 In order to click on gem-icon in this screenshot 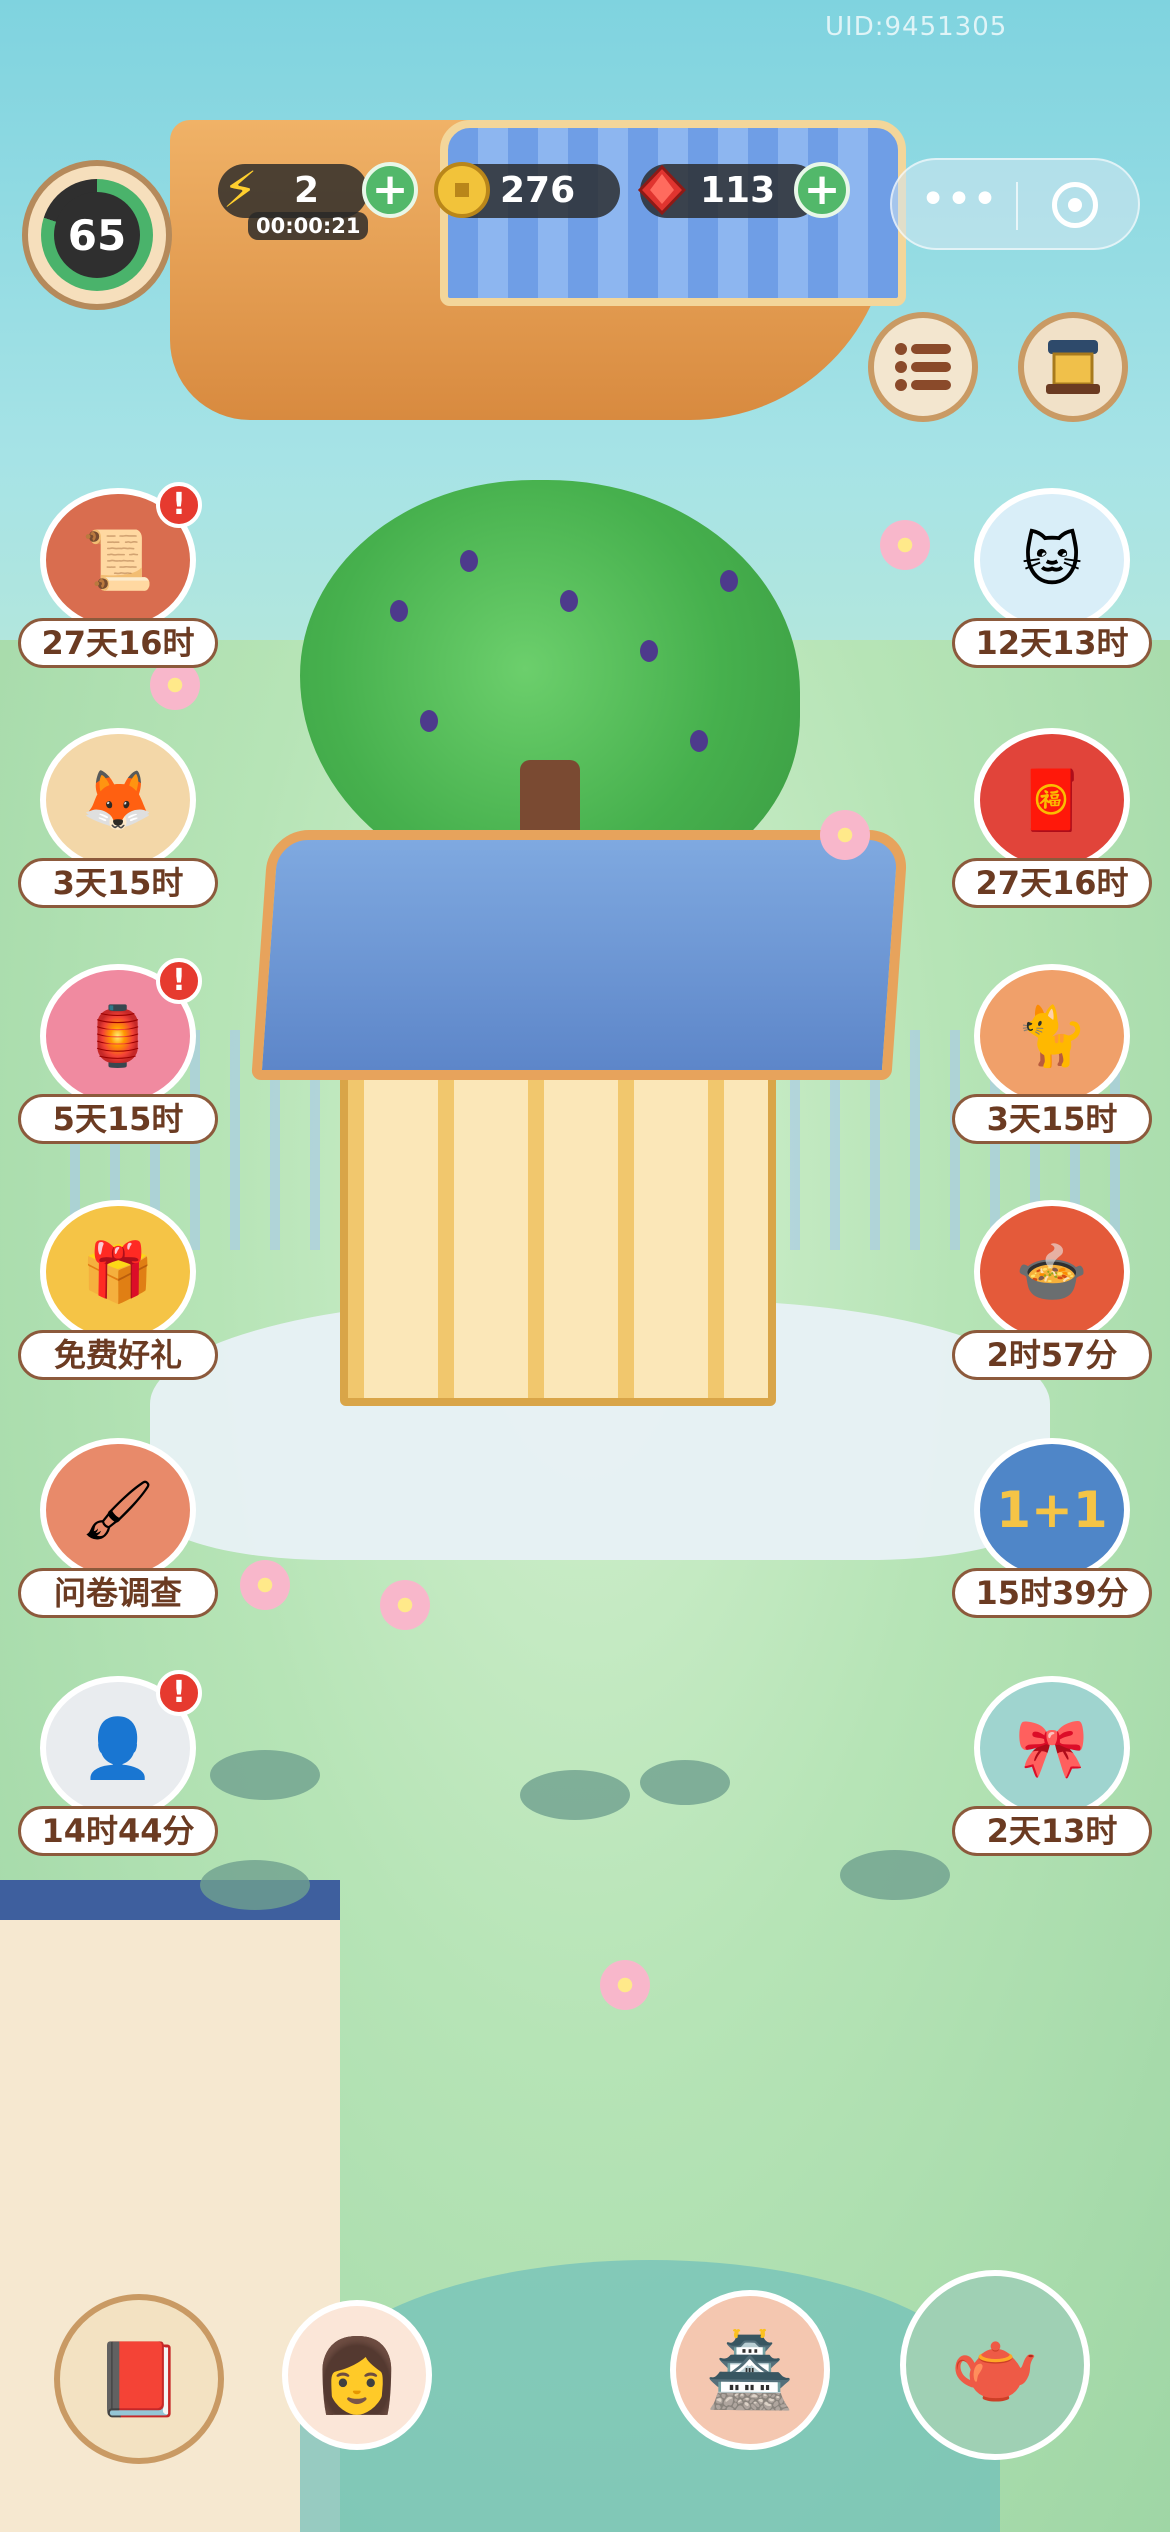, I will do `click(662, 190)`.